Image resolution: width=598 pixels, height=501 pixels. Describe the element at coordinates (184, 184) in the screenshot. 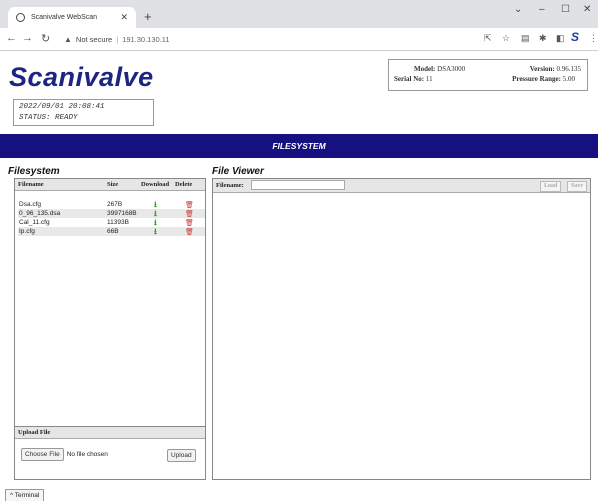

I see `col-delete: Delete` at that location.